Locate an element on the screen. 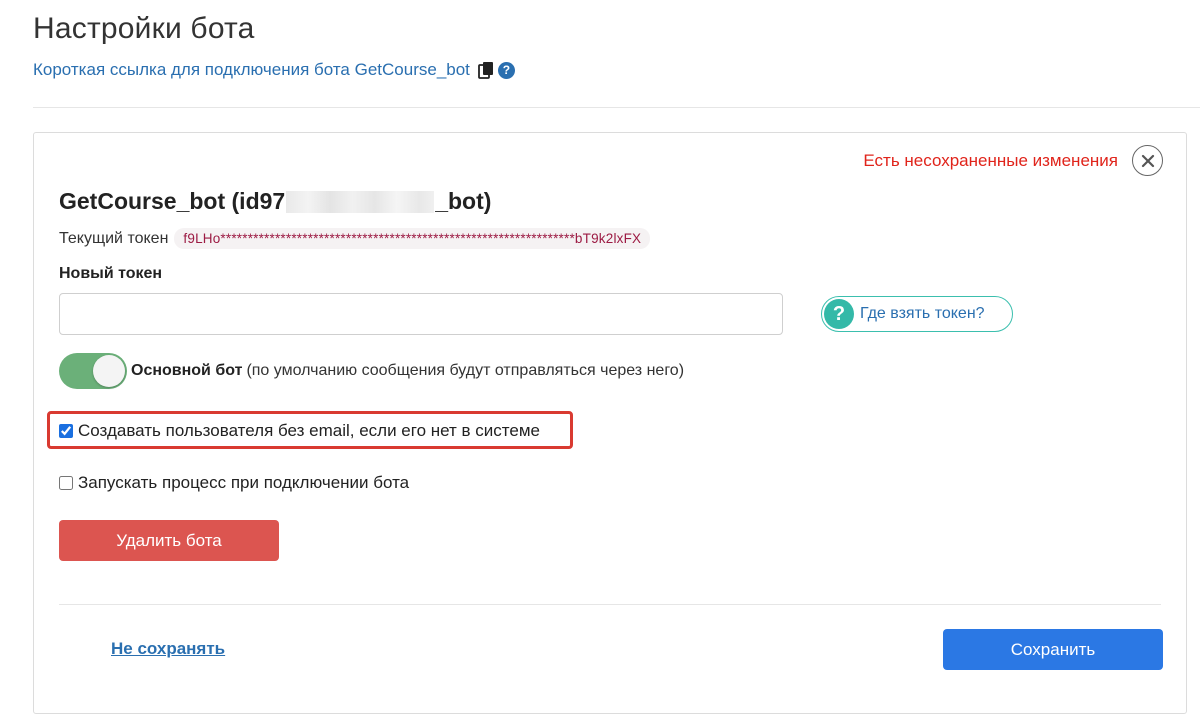 The image size is (1200, 728). close-icon is located at coordinates (1147, 160).